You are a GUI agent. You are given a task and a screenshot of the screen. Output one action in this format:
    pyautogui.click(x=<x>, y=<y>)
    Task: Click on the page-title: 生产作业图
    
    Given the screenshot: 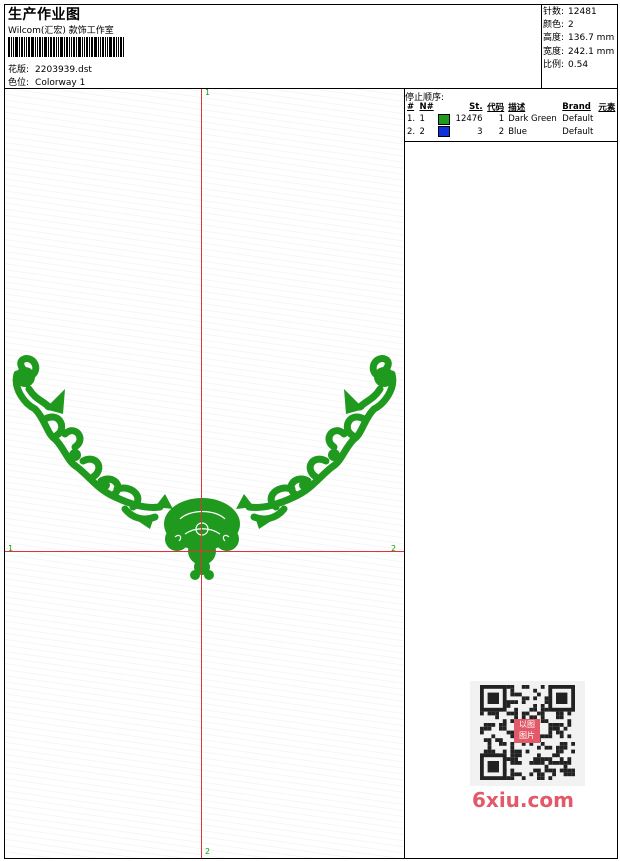 What is the action you would take?
    pyautogui.click(x=44, y=15)
    